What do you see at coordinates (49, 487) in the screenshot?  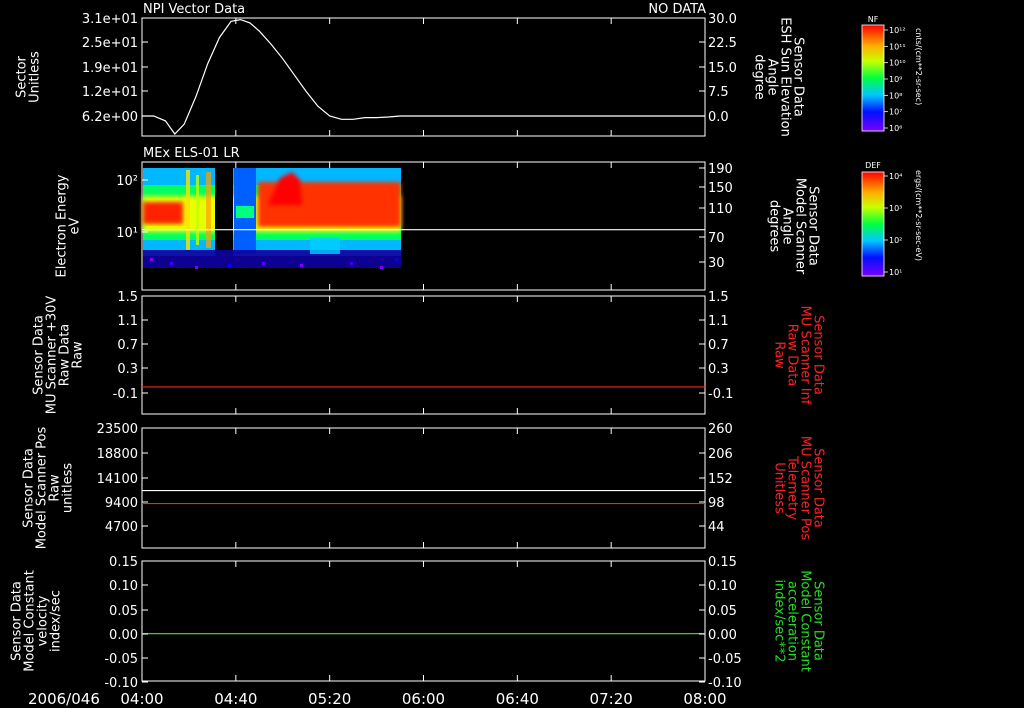 I see `left-axis-label: Sensor DataModel Scanner PosRawunitless` at bounding box center [49, 487].